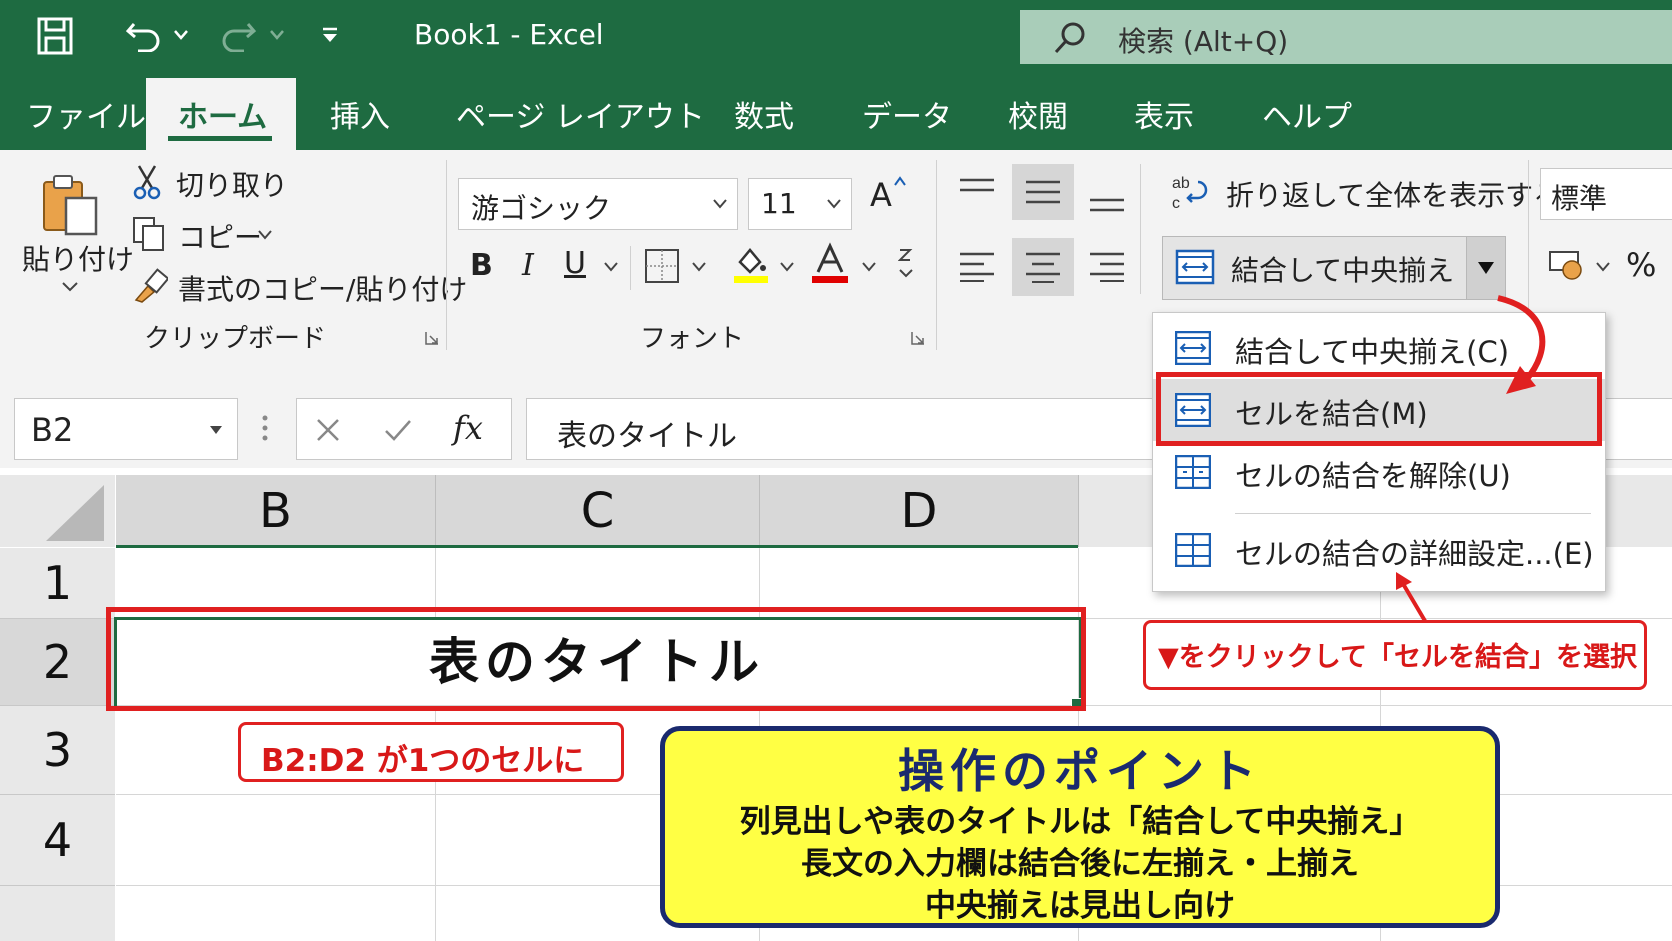 The height and width of the screenshot is (941, 1672). Describe the element at coordinates (70, 287) in the screenshot. I see `paste-dropdown-icon` at that location.